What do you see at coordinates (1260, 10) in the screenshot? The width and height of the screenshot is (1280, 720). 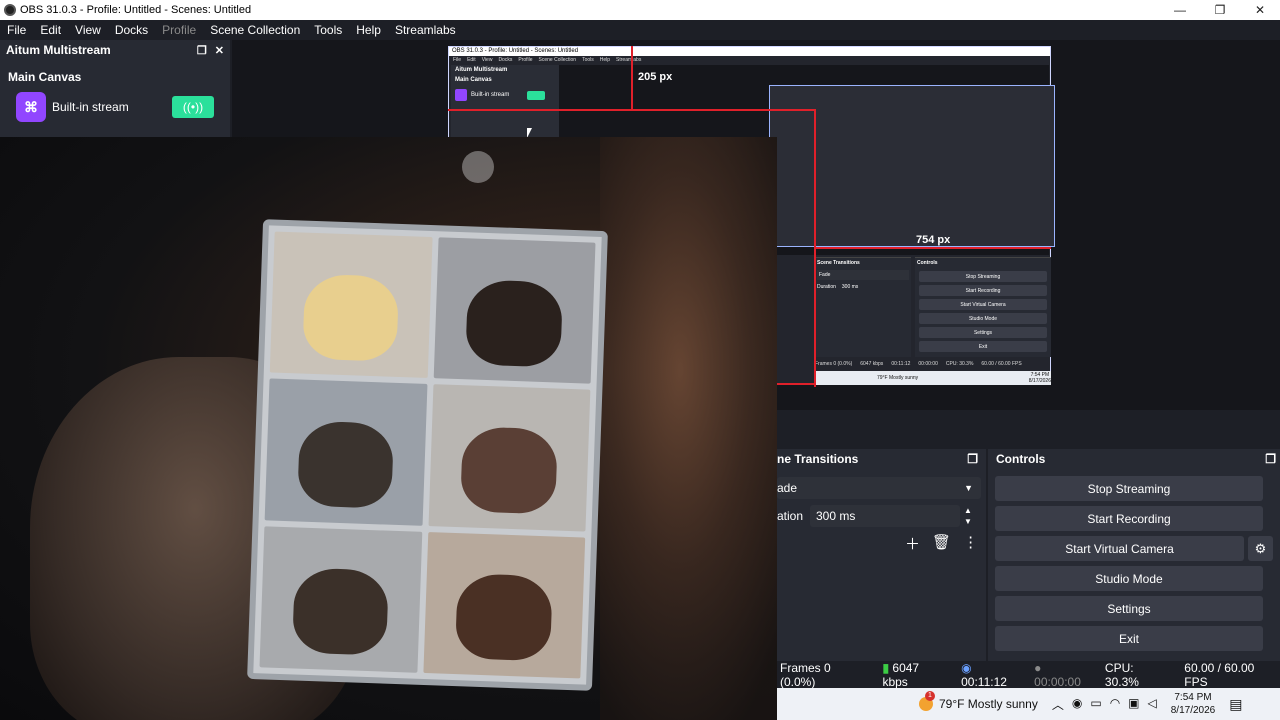 I see `close-window-button: ✕` at bounding box center [1260, 10].